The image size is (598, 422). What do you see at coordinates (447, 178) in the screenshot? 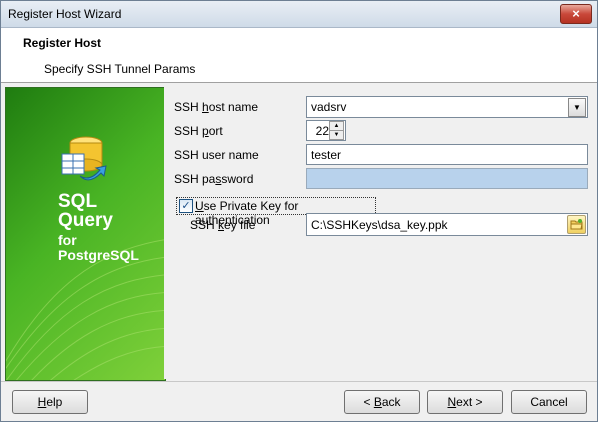
I see `ssh-password-input` at bounding box center [447, 178].